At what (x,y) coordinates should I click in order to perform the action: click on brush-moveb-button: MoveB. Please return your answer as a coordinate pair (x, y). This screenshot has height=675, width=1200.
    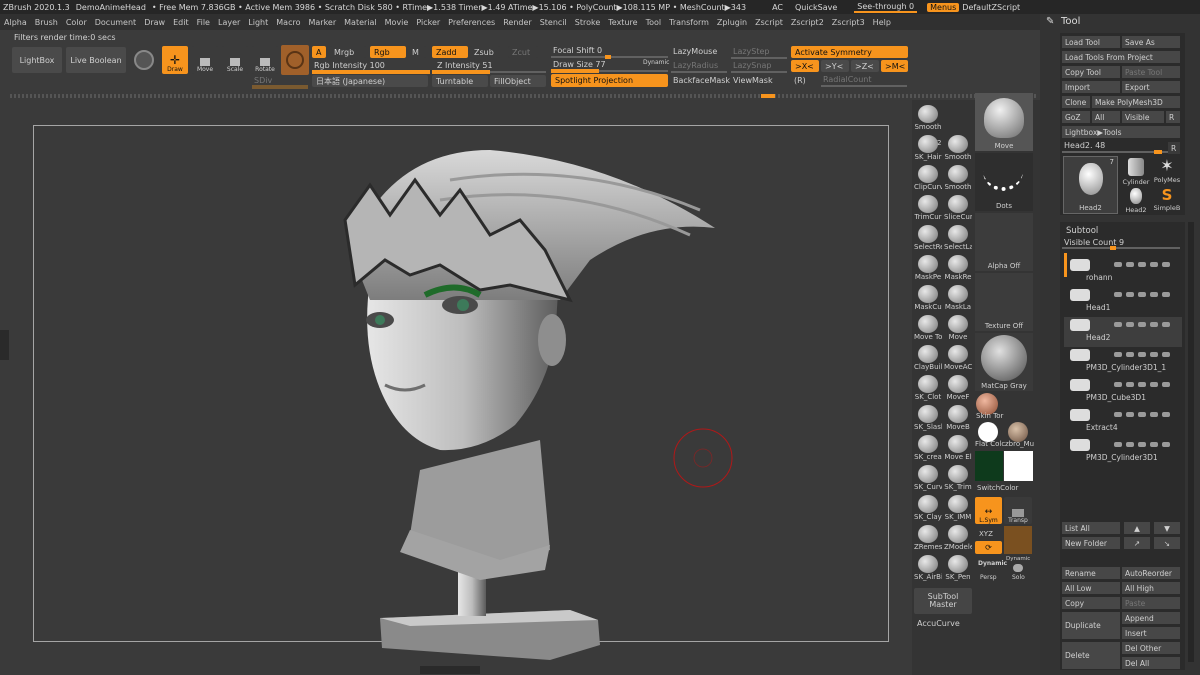
    Looking at the image, I should click on (958, 419).